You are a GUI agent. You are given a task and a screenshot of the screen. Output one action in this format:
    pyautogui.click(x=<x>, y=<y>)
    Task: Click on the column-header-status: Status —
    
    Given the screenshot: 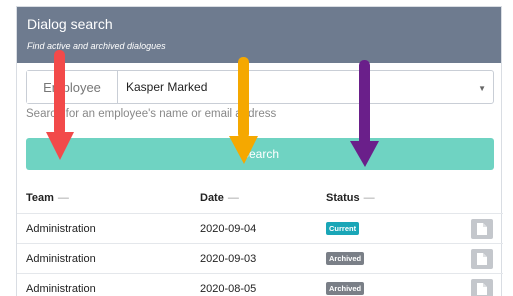 What is the action you would take?
    pyautogui.click(x=350, y=198)
    